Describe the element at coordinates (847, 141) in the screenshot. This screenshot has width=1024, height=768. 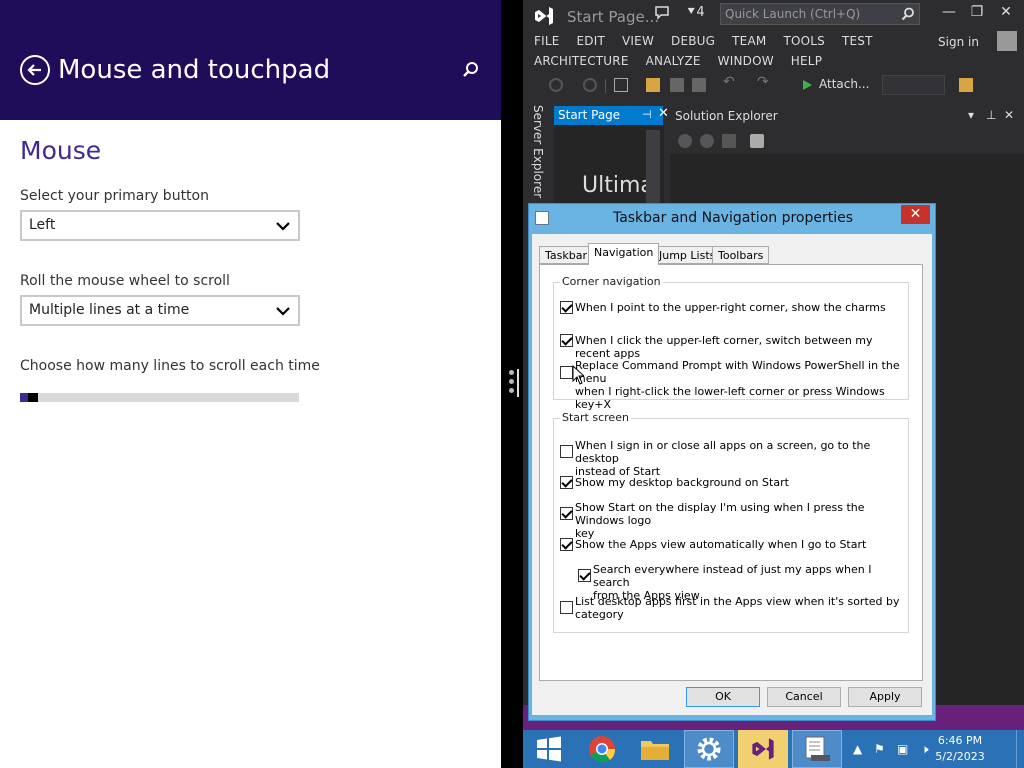
I see `solution-explorer-toolbar` at that location.